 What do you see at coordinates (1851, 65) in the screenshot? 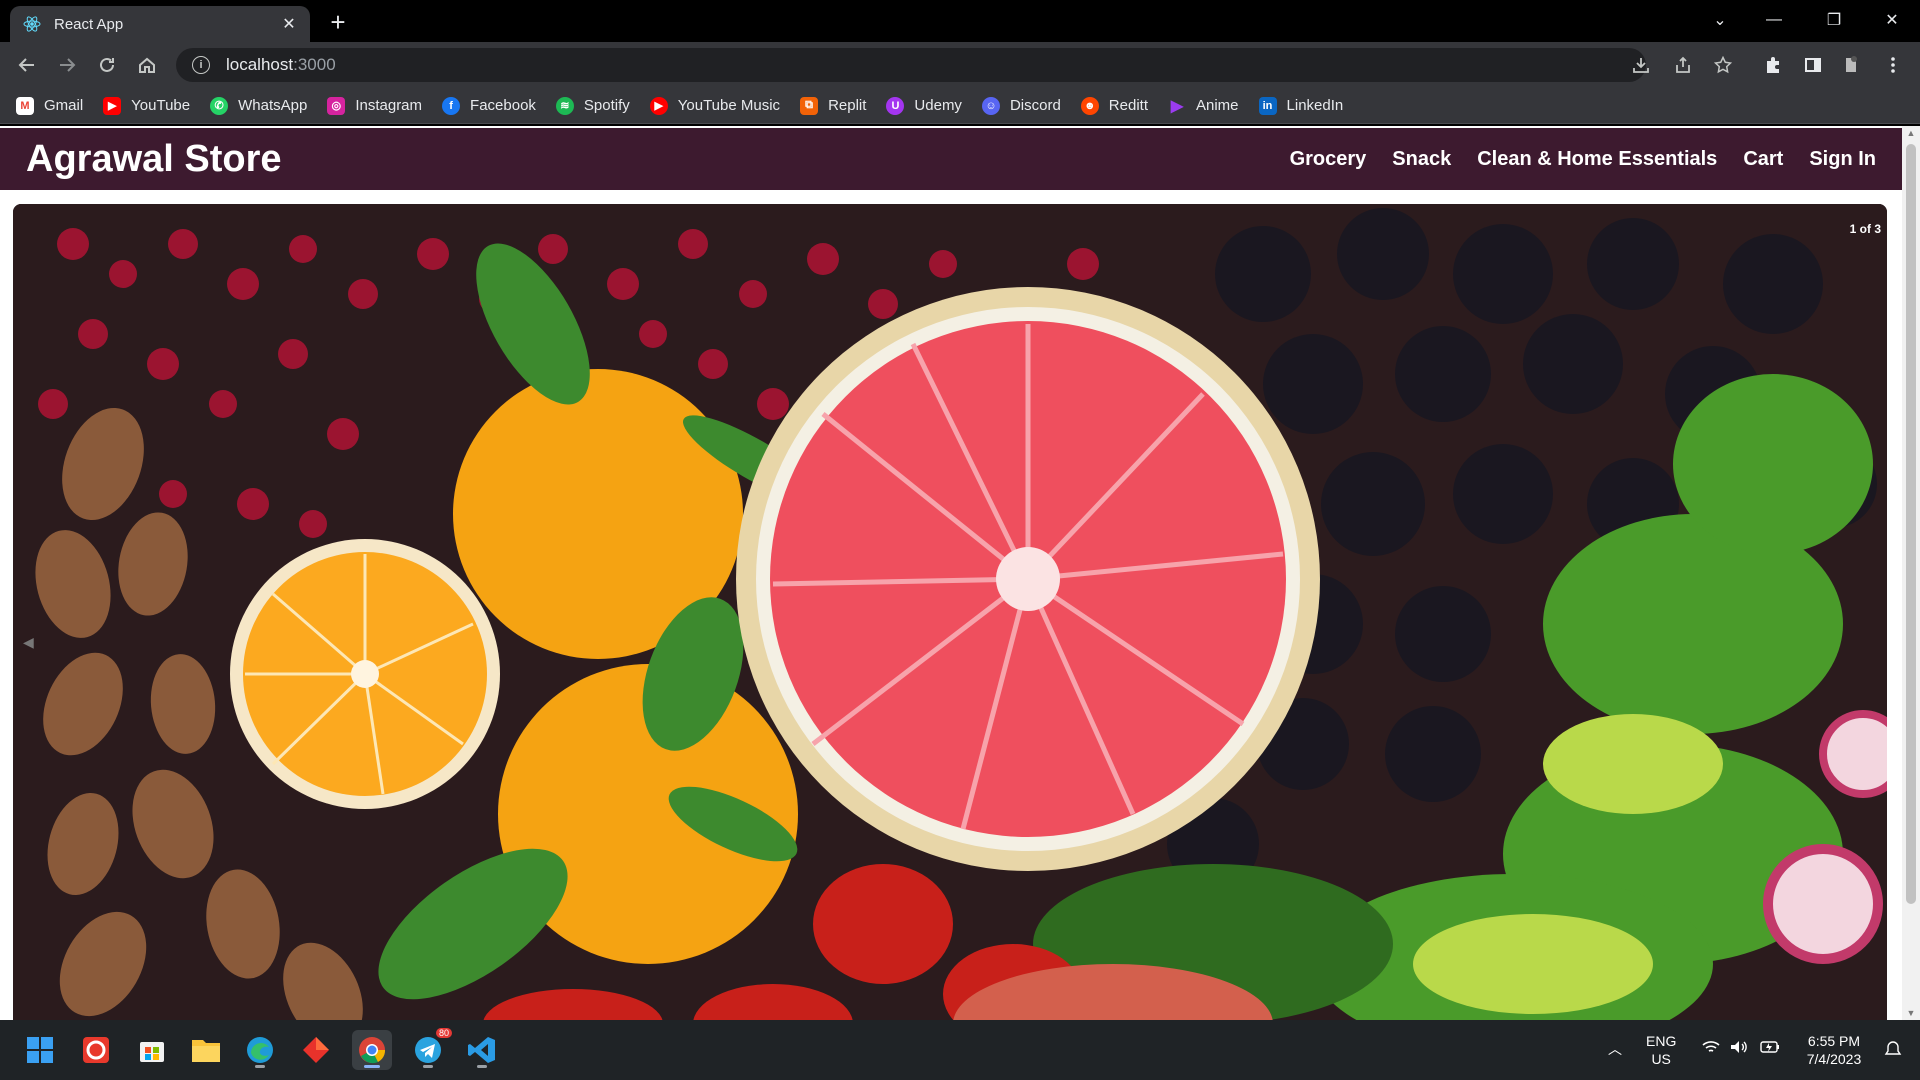
I see `profile-avatar-icon` at bounding box center [1851, 65].